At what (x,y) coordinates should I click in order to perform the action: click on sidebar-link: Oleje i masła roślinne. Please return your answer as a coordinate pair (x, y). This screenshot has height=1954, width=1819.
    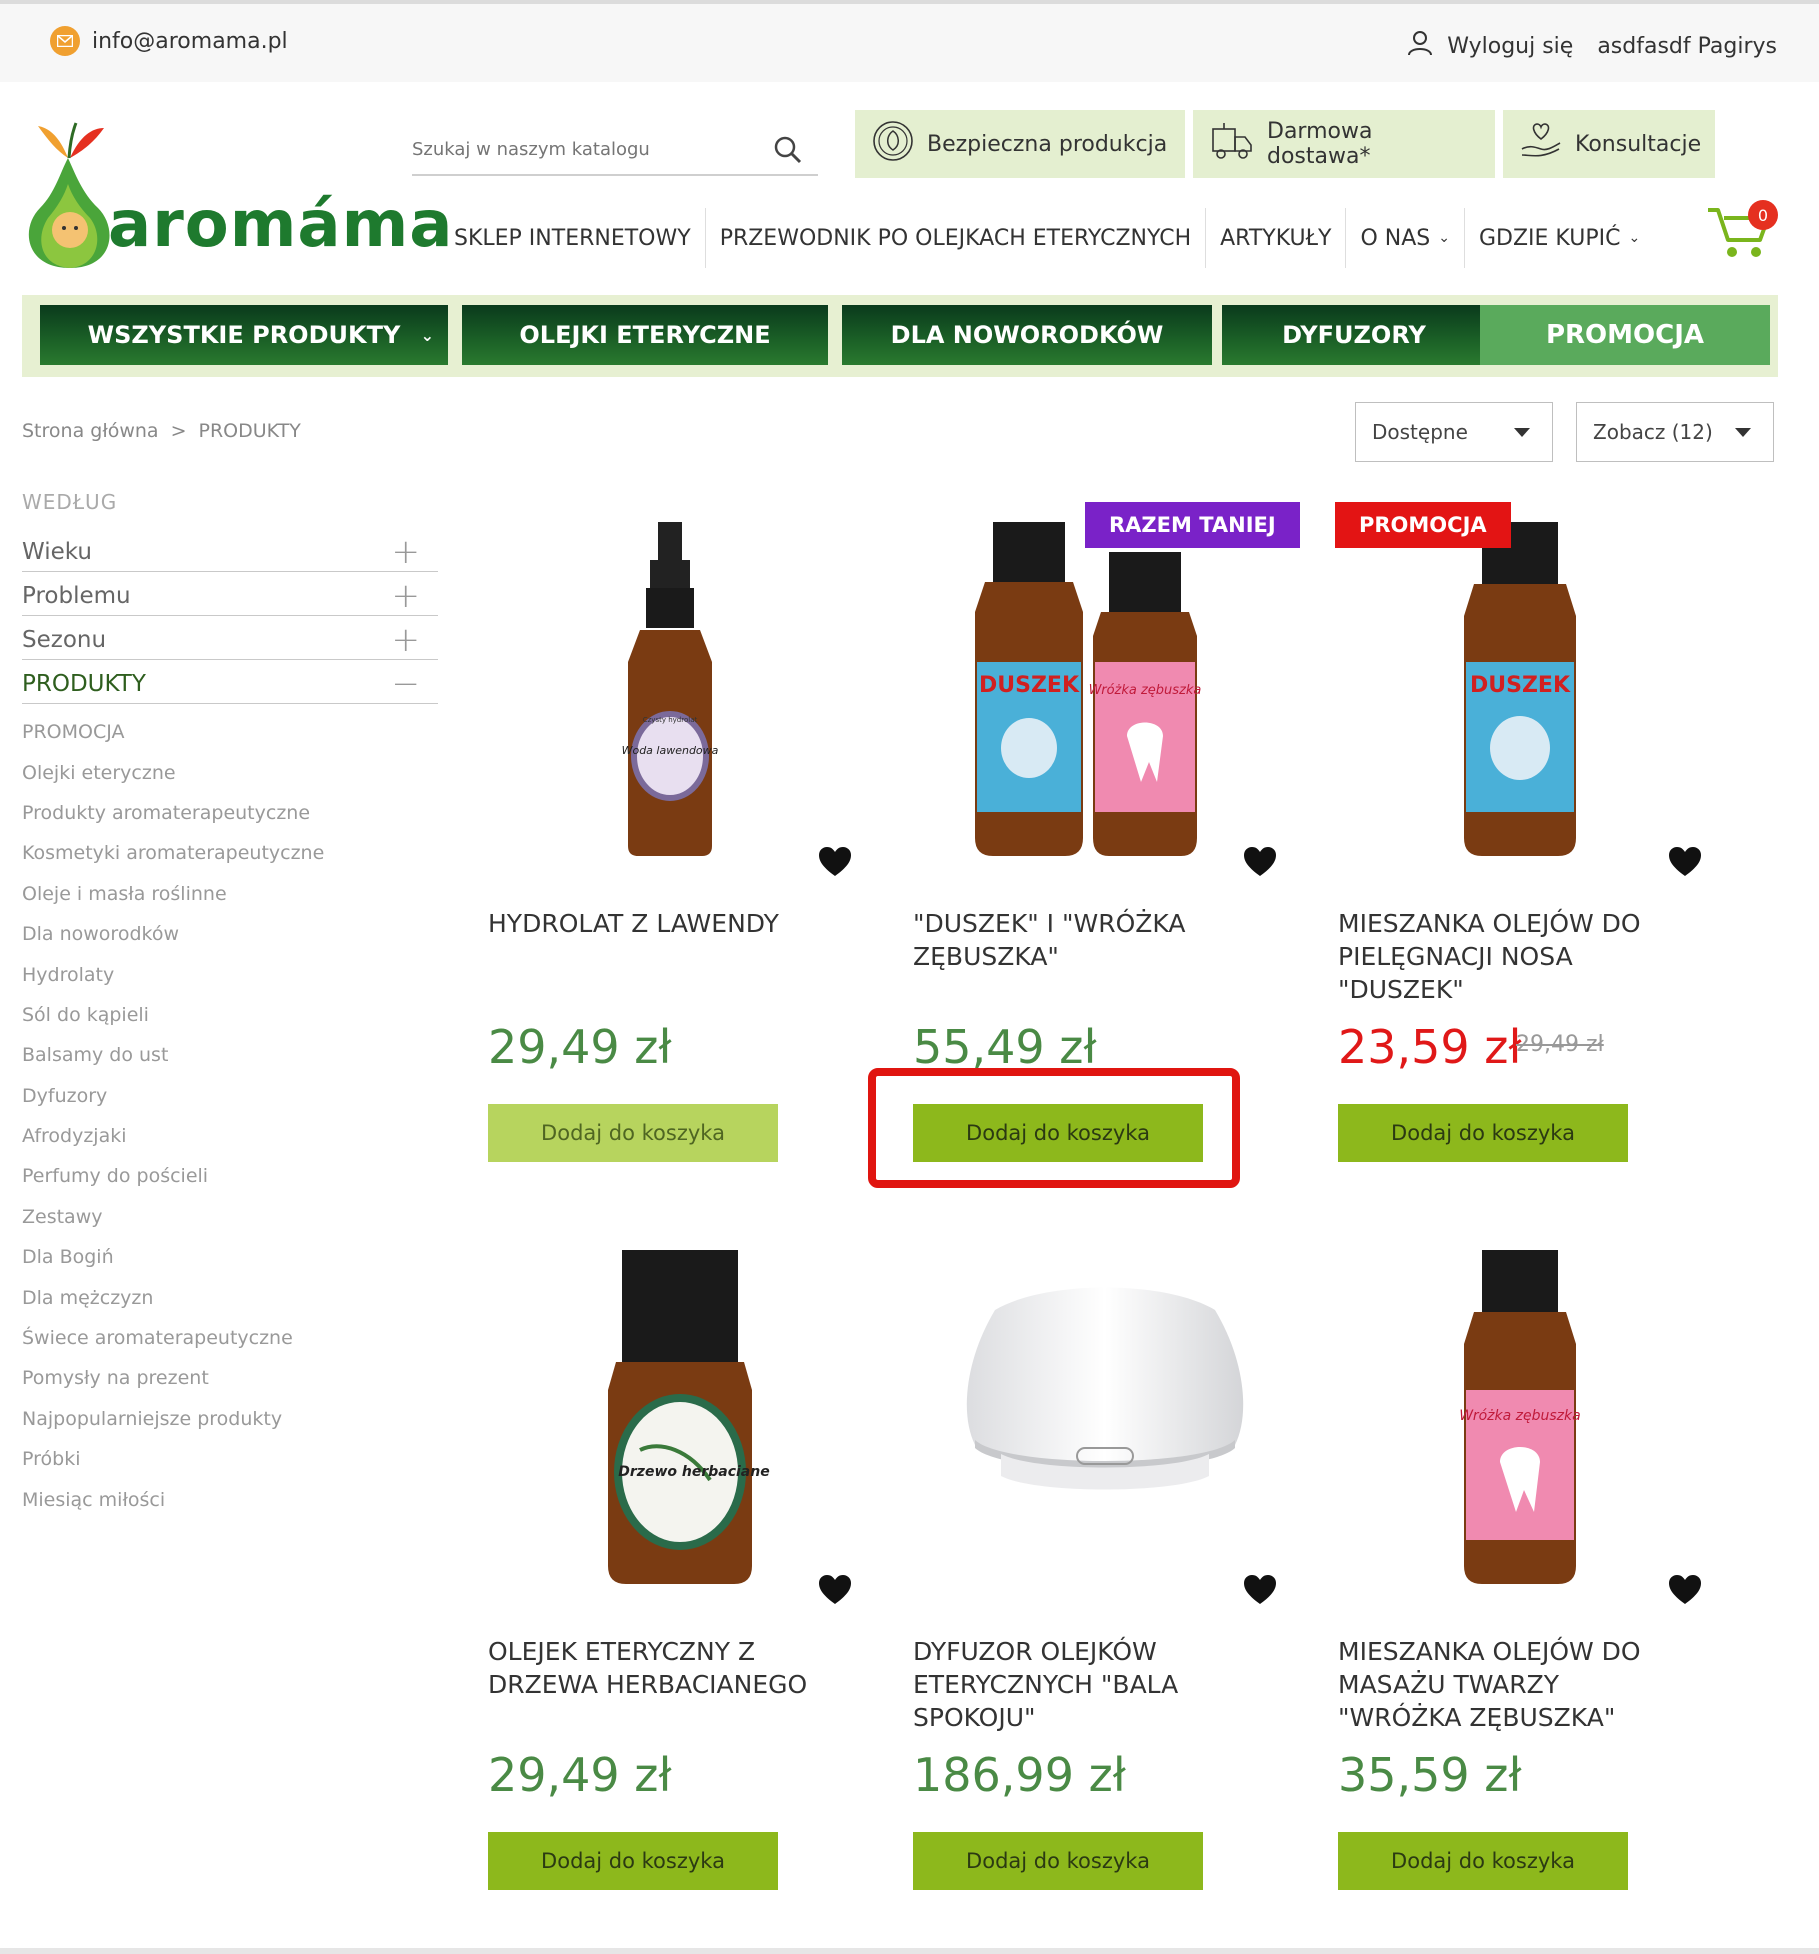
    Looking at the image, I should click on (173, 894).